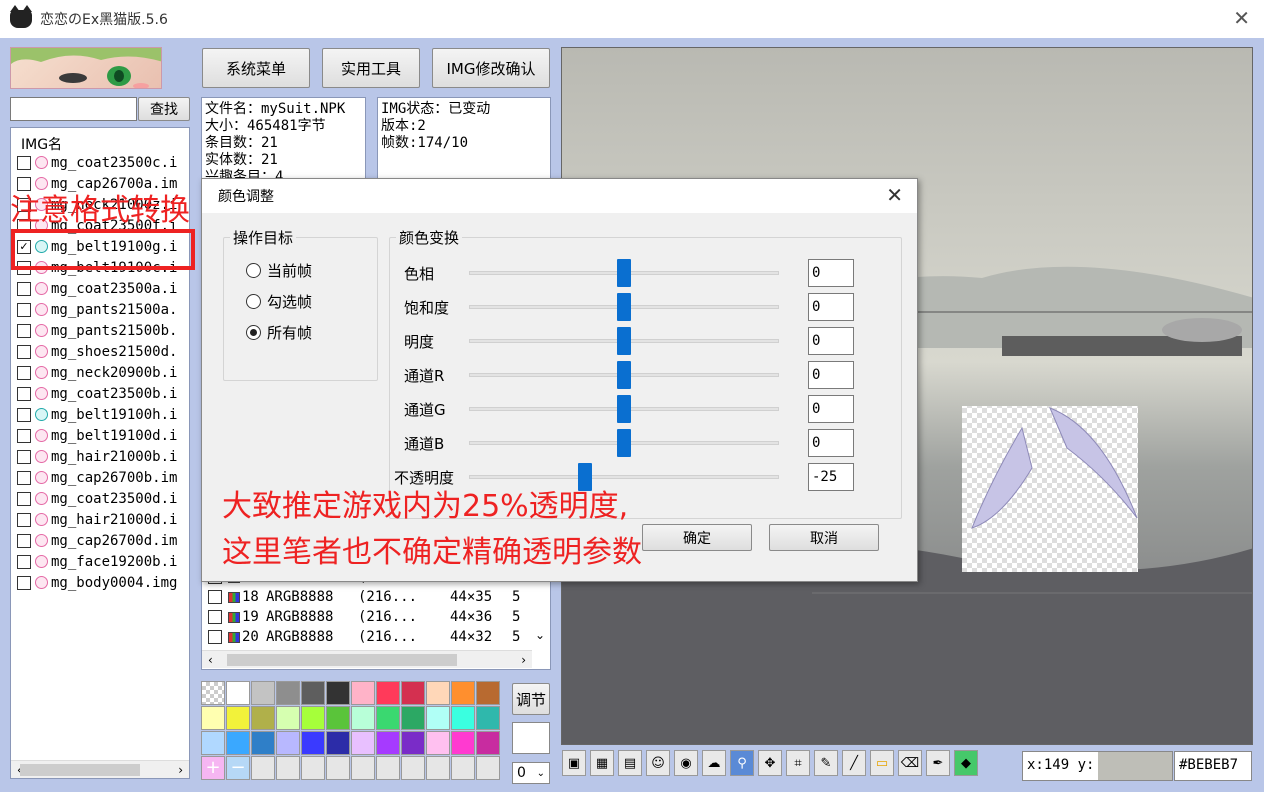 The width and height of the screenshot is (1264, 792). Describe the element at coordinates (910, 763) in the screenshot. I see `eraser-icon: ⌫` at that location.